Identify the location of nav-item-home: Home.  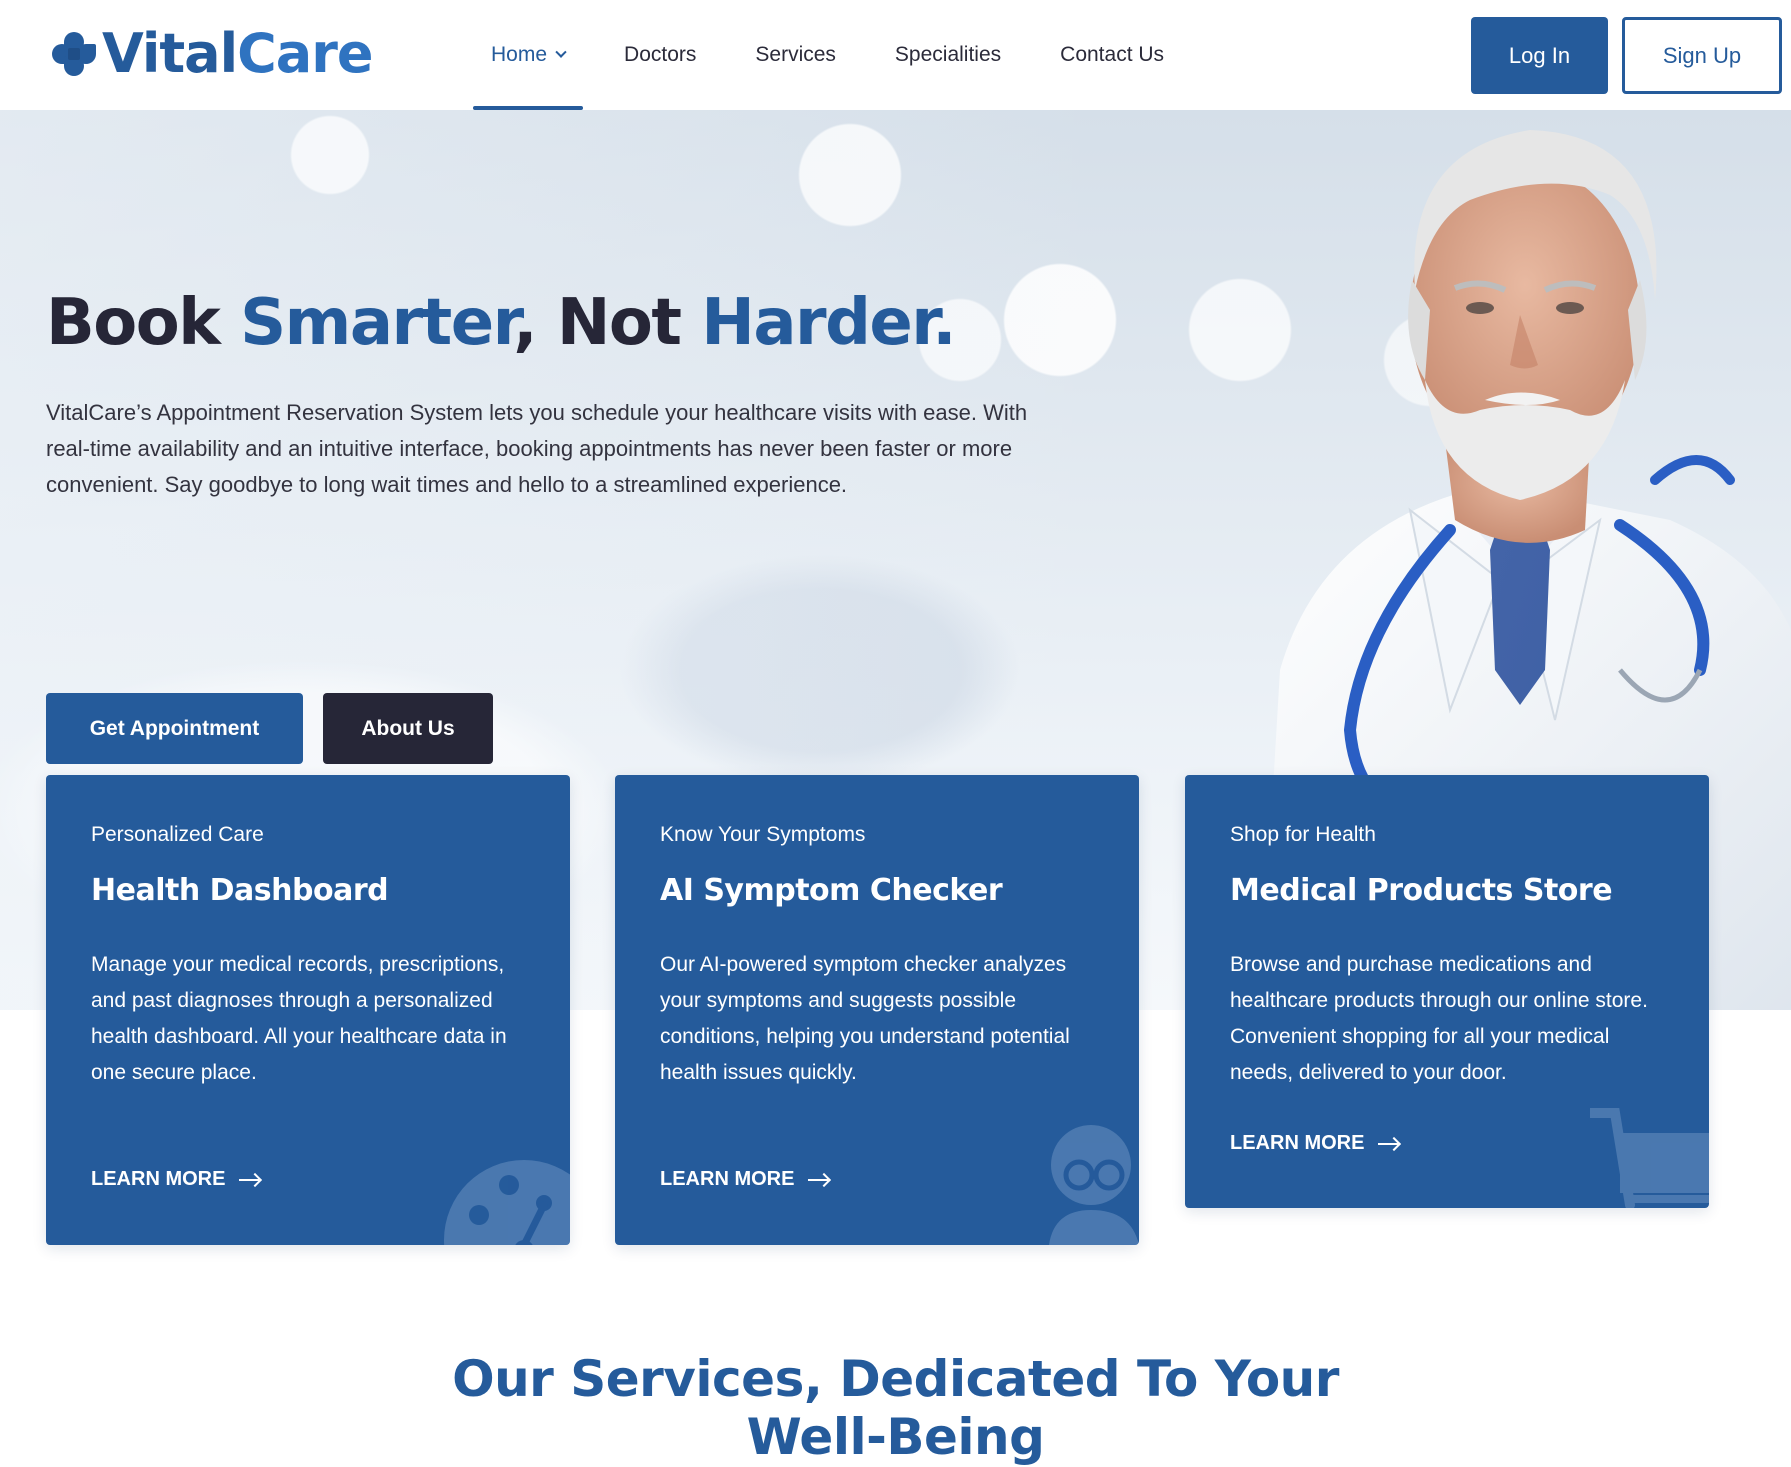
(528, 55).